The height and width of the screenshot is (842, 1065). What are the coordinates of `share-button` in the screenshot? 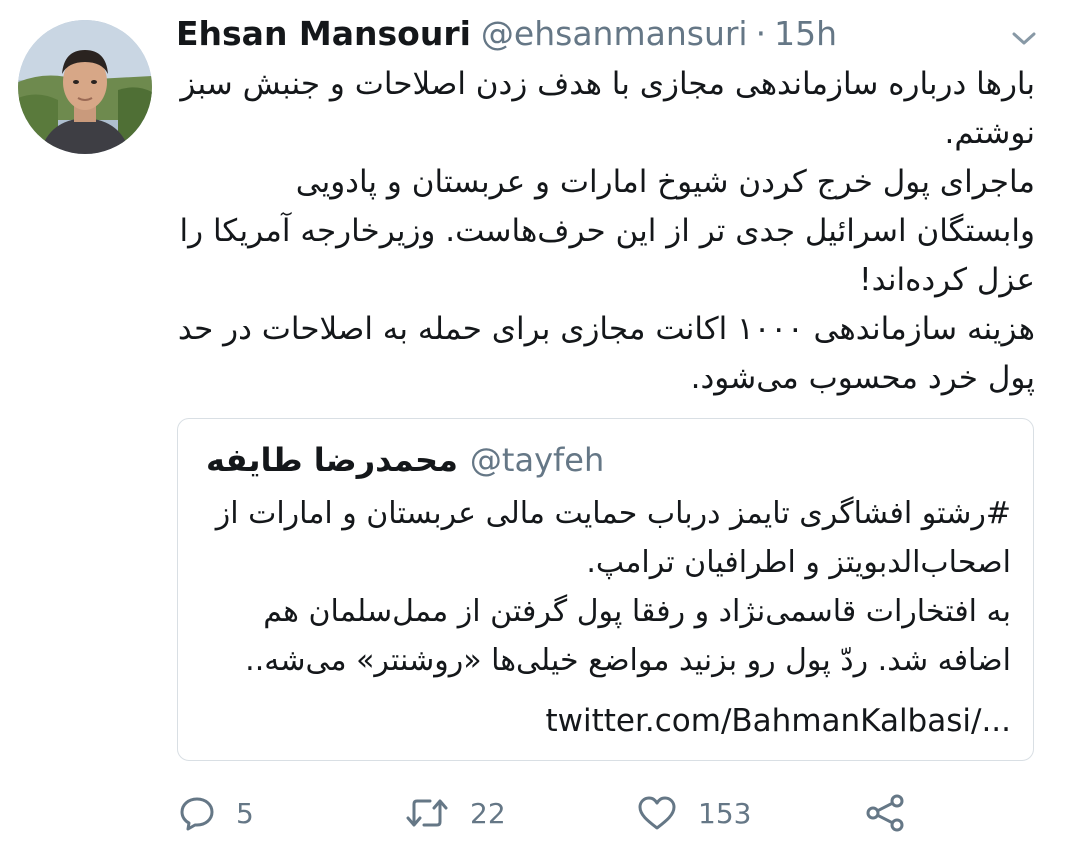 It's located at (885, 813).